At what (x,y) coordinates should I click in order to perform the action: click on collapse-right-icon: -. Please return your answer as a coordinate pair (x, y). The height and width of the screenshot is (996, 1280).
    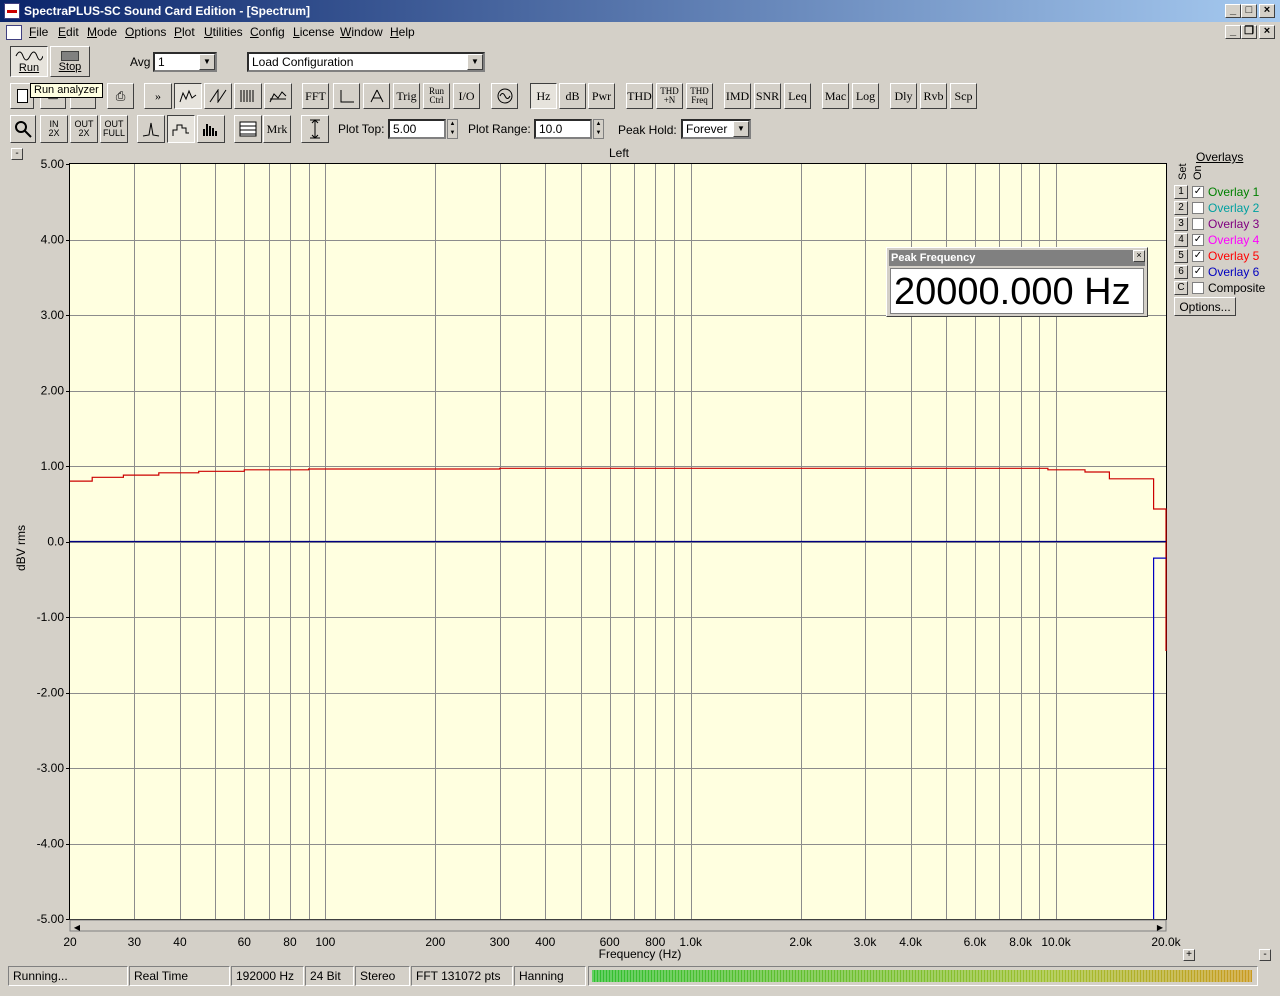
    Looking at the image, I should click on (1265, 955).